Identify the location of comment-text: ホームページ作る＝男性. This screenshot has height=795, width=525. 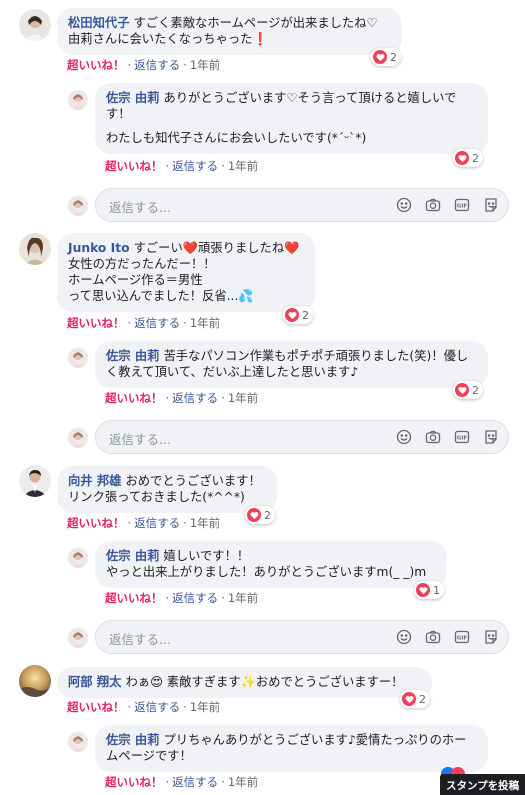
(135, 280).